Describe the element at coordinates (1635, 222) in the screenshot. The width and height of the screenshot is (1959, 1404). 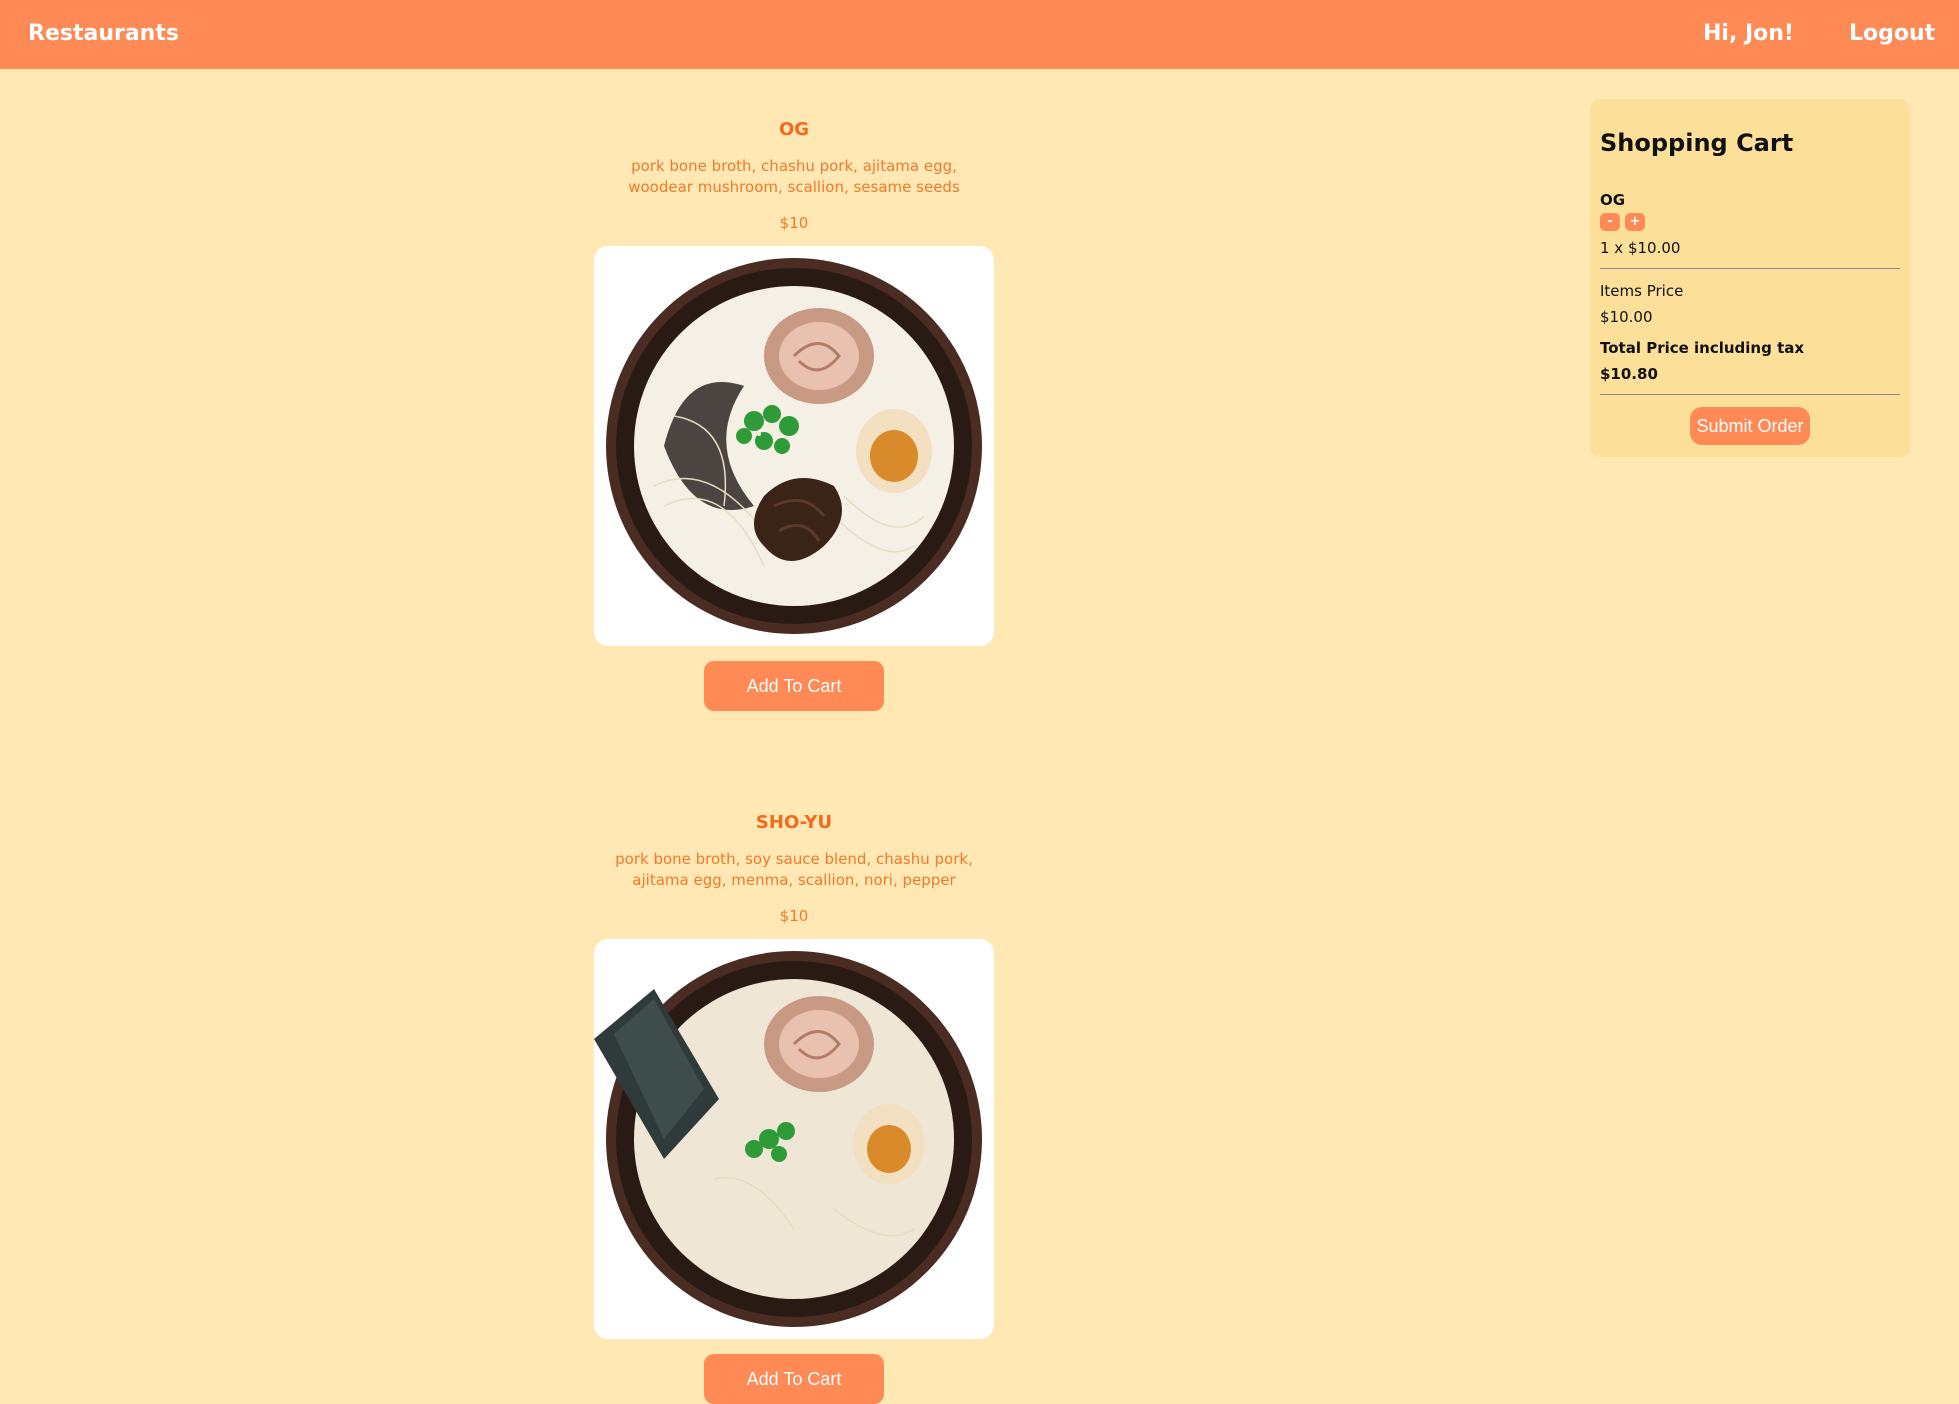
I see `increase-quantity-button: +` at that location.